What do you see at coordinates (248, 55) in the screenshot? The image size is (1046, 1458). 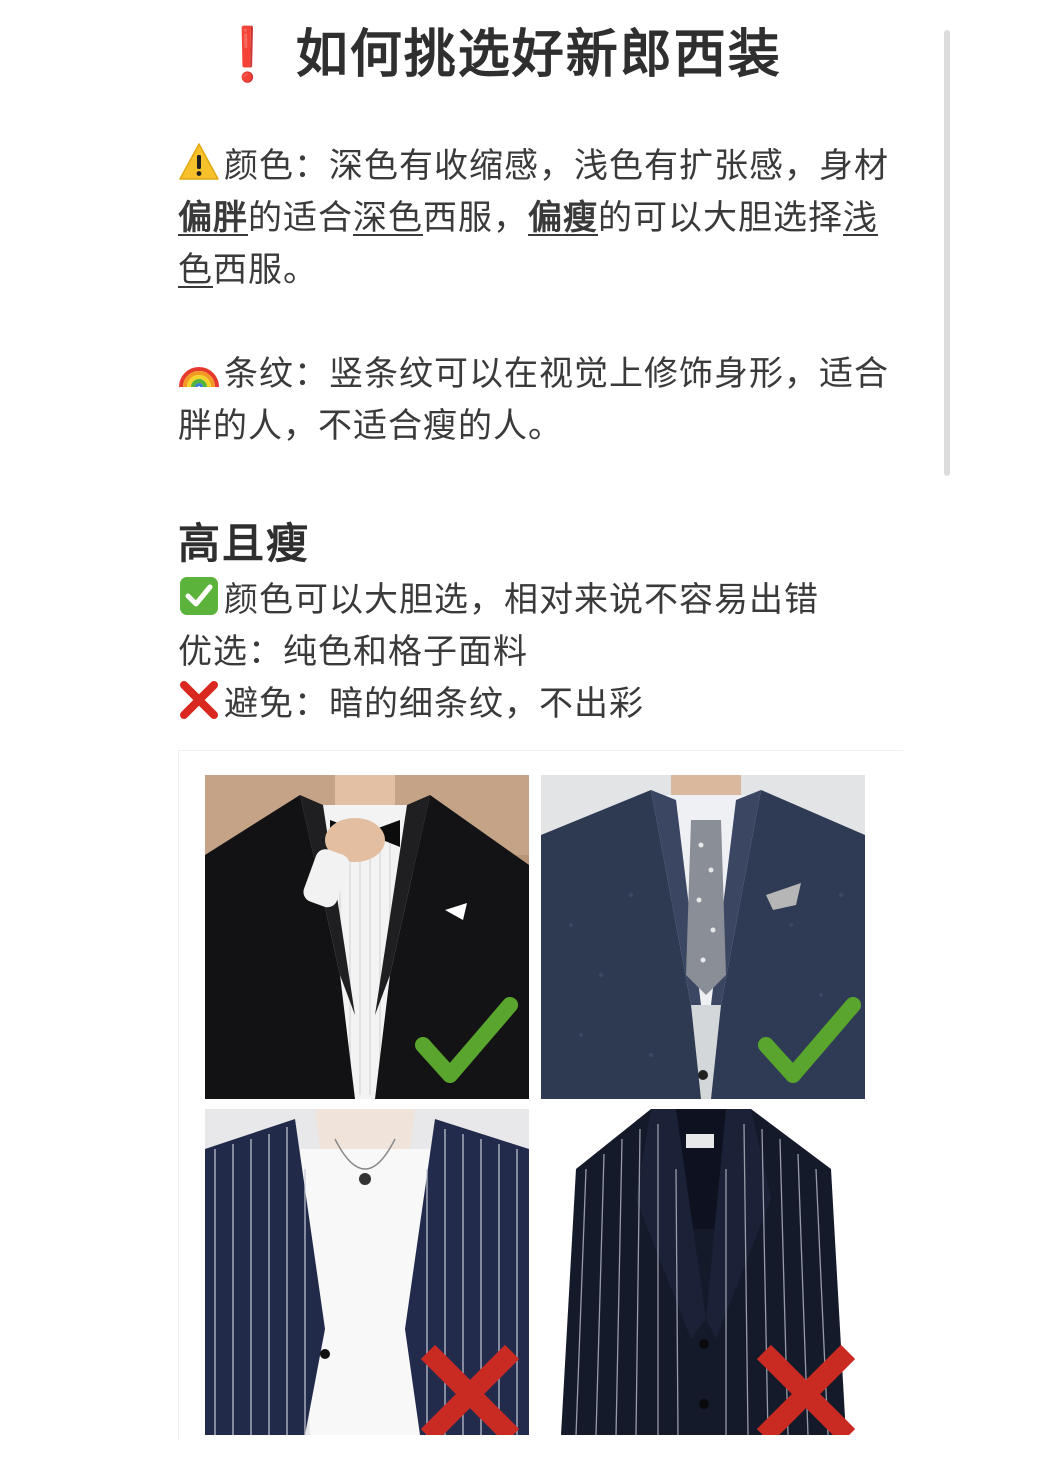 I see `exclamation-icon: ❗` at bounding box center [248, 55].